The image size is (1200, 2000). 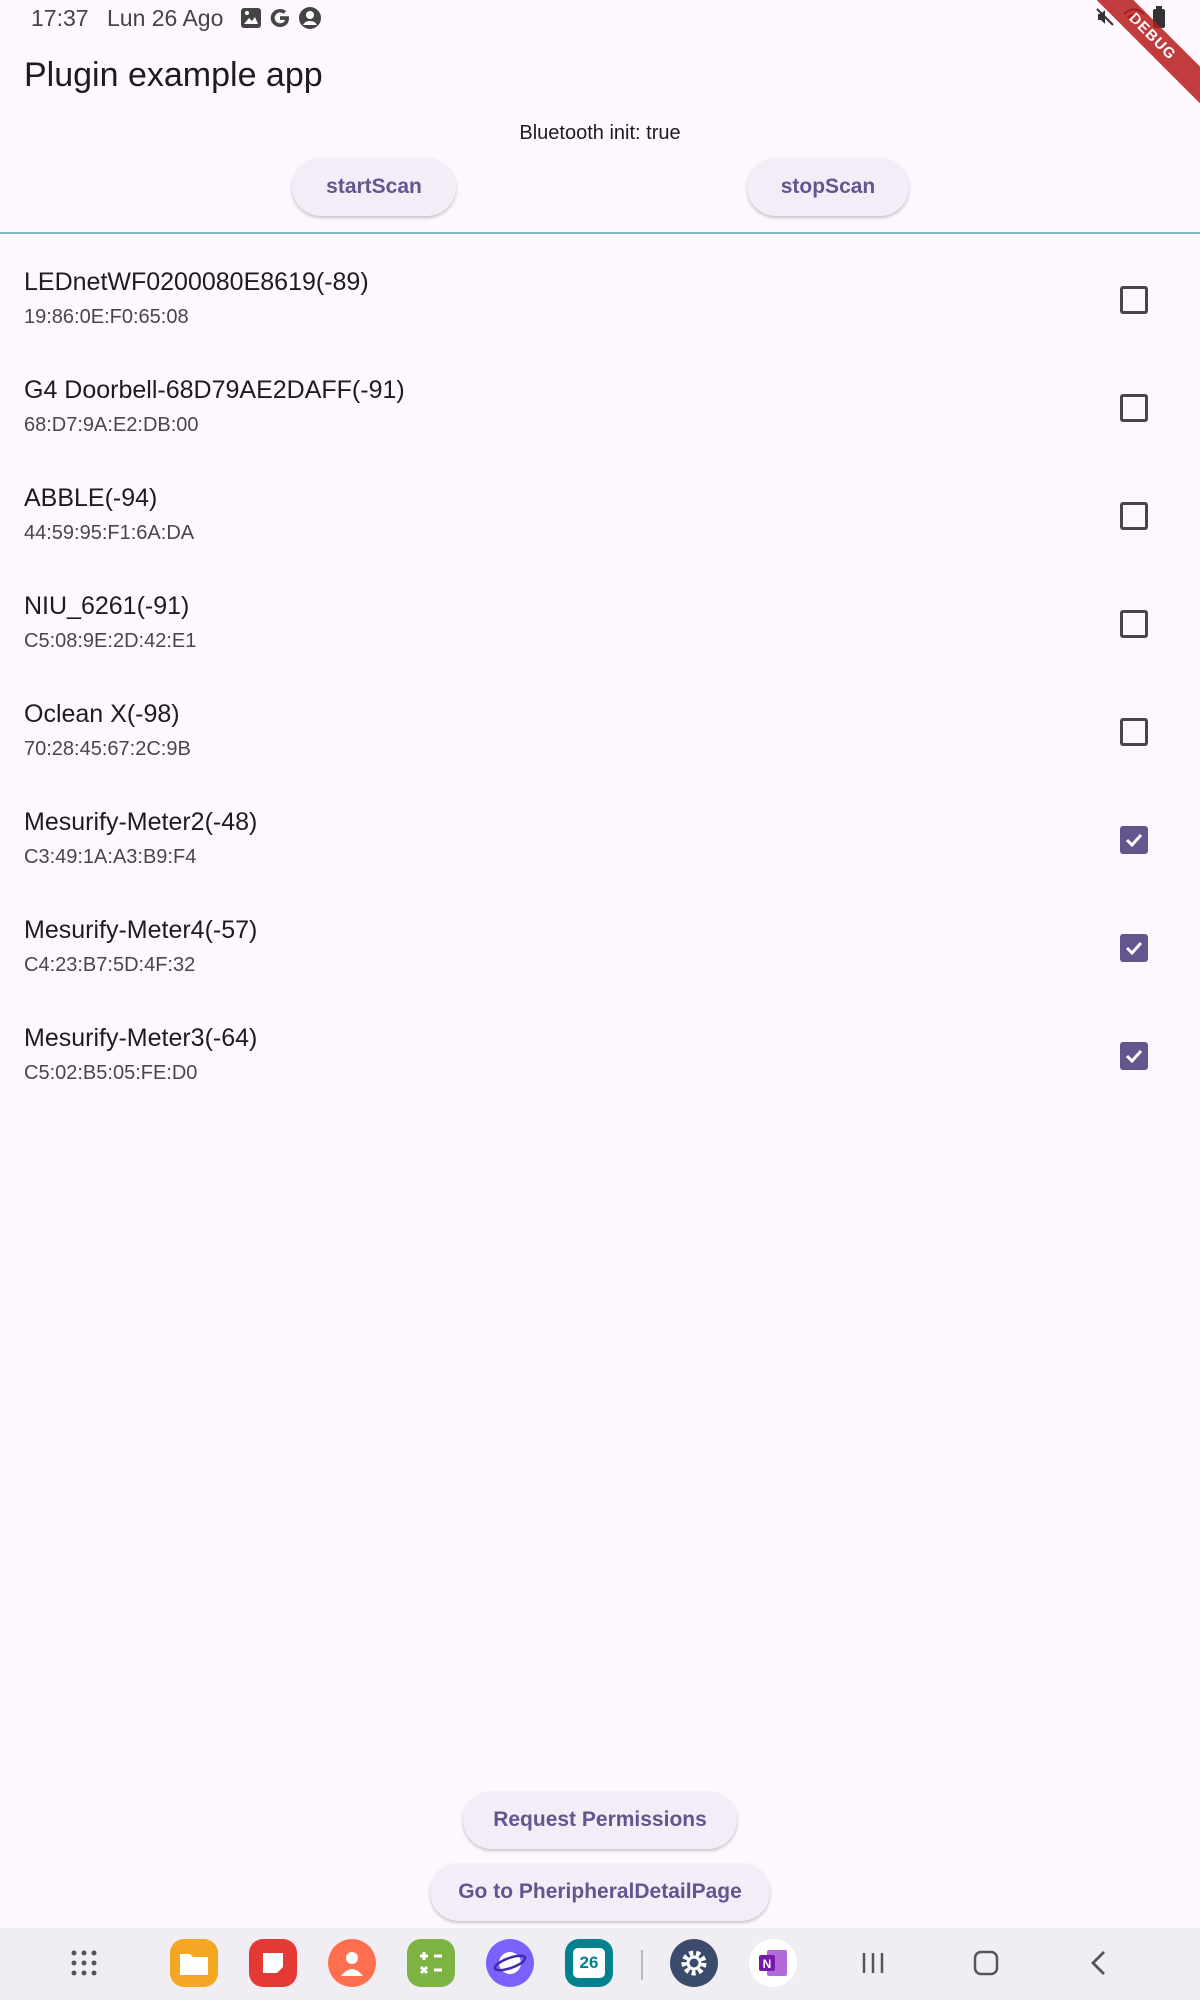 What do you see at coordinates (214, 390) in the screenshot?
I see `device-name: G4 Doorbell-68D79AE2DAFF(-91)` at bounding box center [214, 390].